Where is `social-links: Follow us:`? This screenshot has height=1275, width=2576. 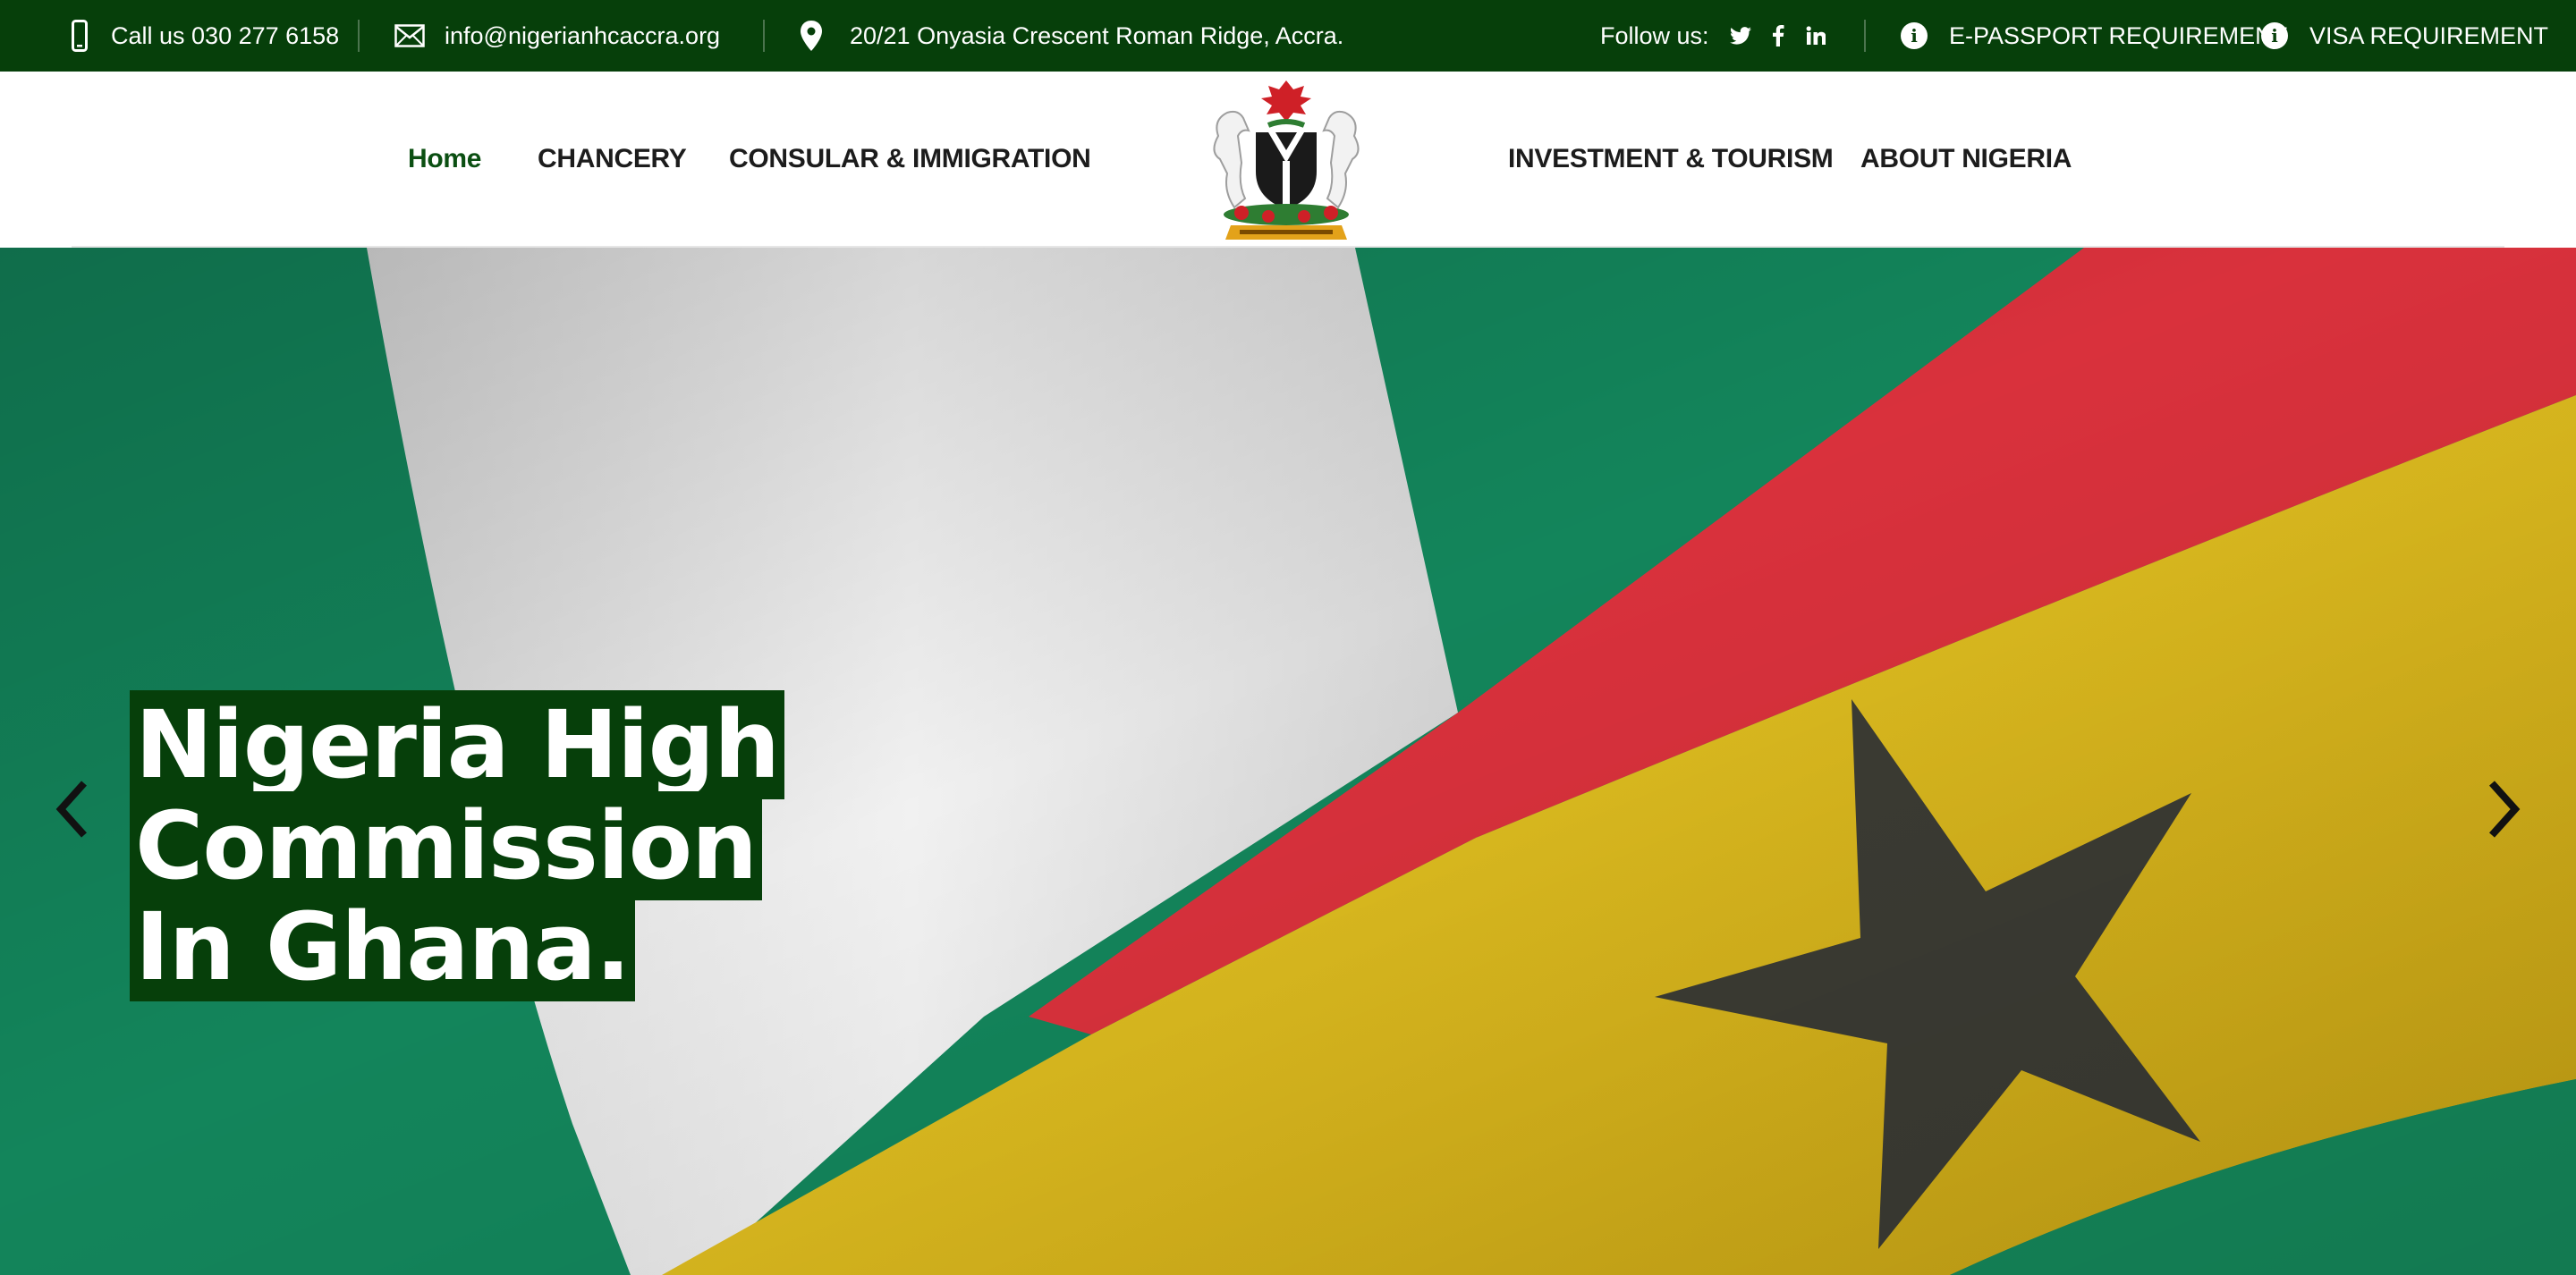
social-links: Follow us: is located at coordinates (1714, 36).